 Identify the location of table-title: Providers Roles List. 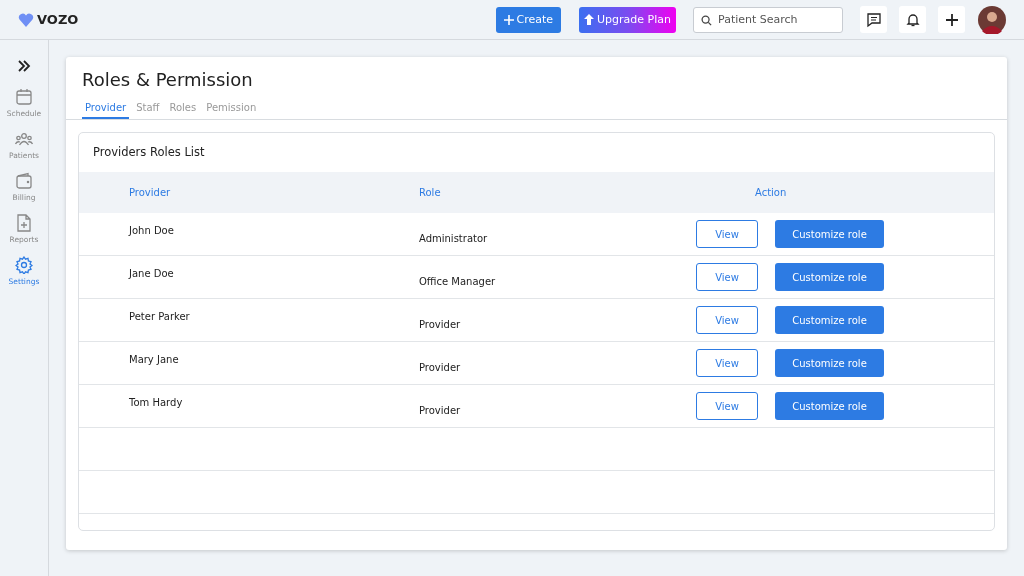
(149, 152).